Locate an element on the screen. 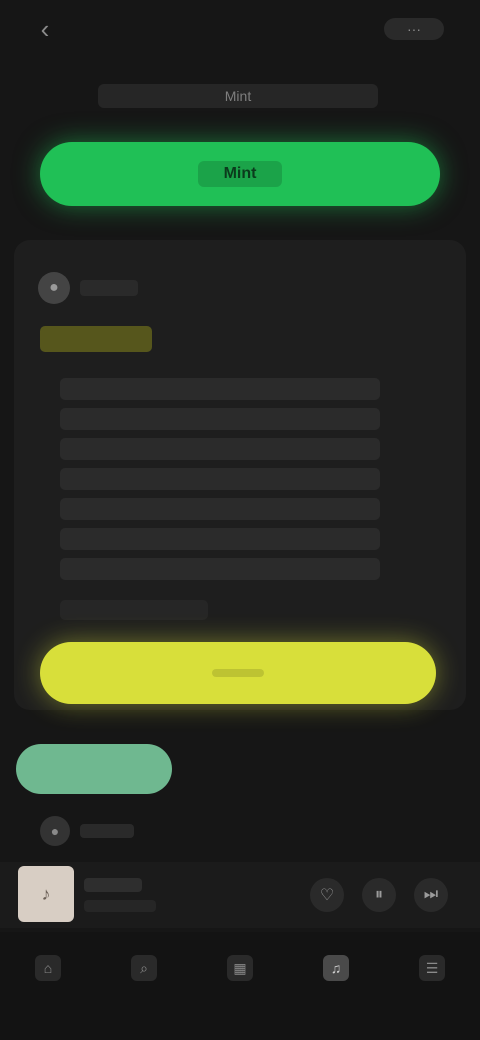 The width and height of the screenshot is (480, 1040). more-menu-button: ··· is located at coordinates (414, 29).